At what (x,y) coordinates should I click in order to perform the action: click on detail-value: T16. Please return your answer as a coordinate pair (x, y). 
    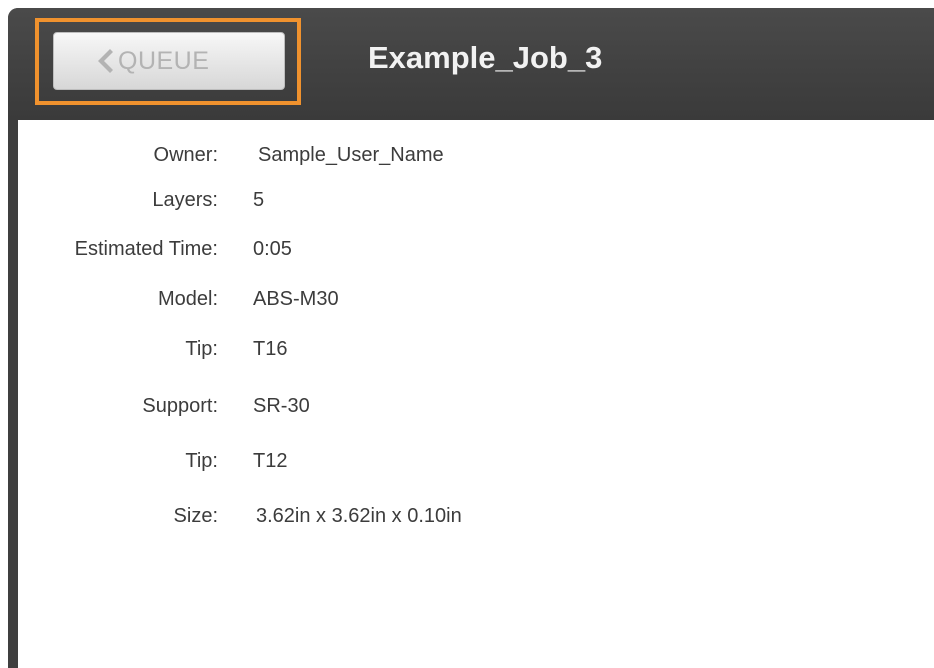
    Looking at the image, I should click on (270, 349).